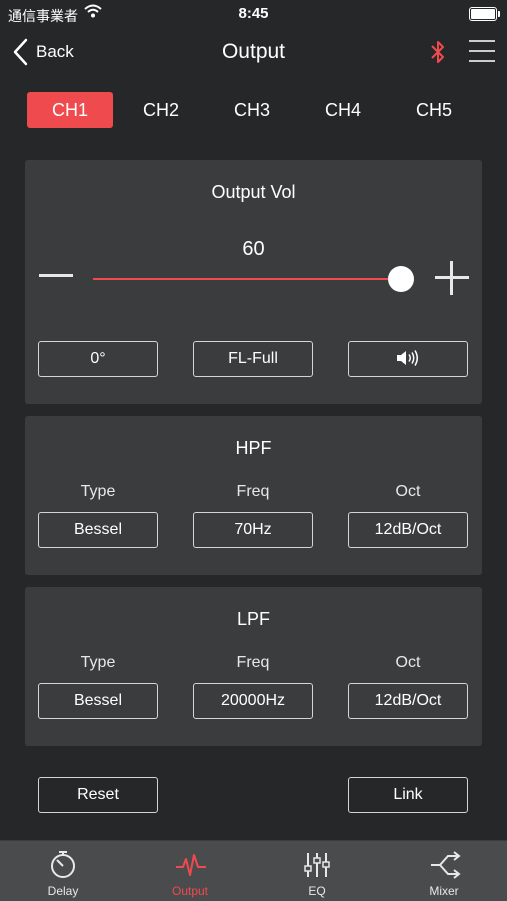  I want to click on volume-increase-button, so click(452, 278).